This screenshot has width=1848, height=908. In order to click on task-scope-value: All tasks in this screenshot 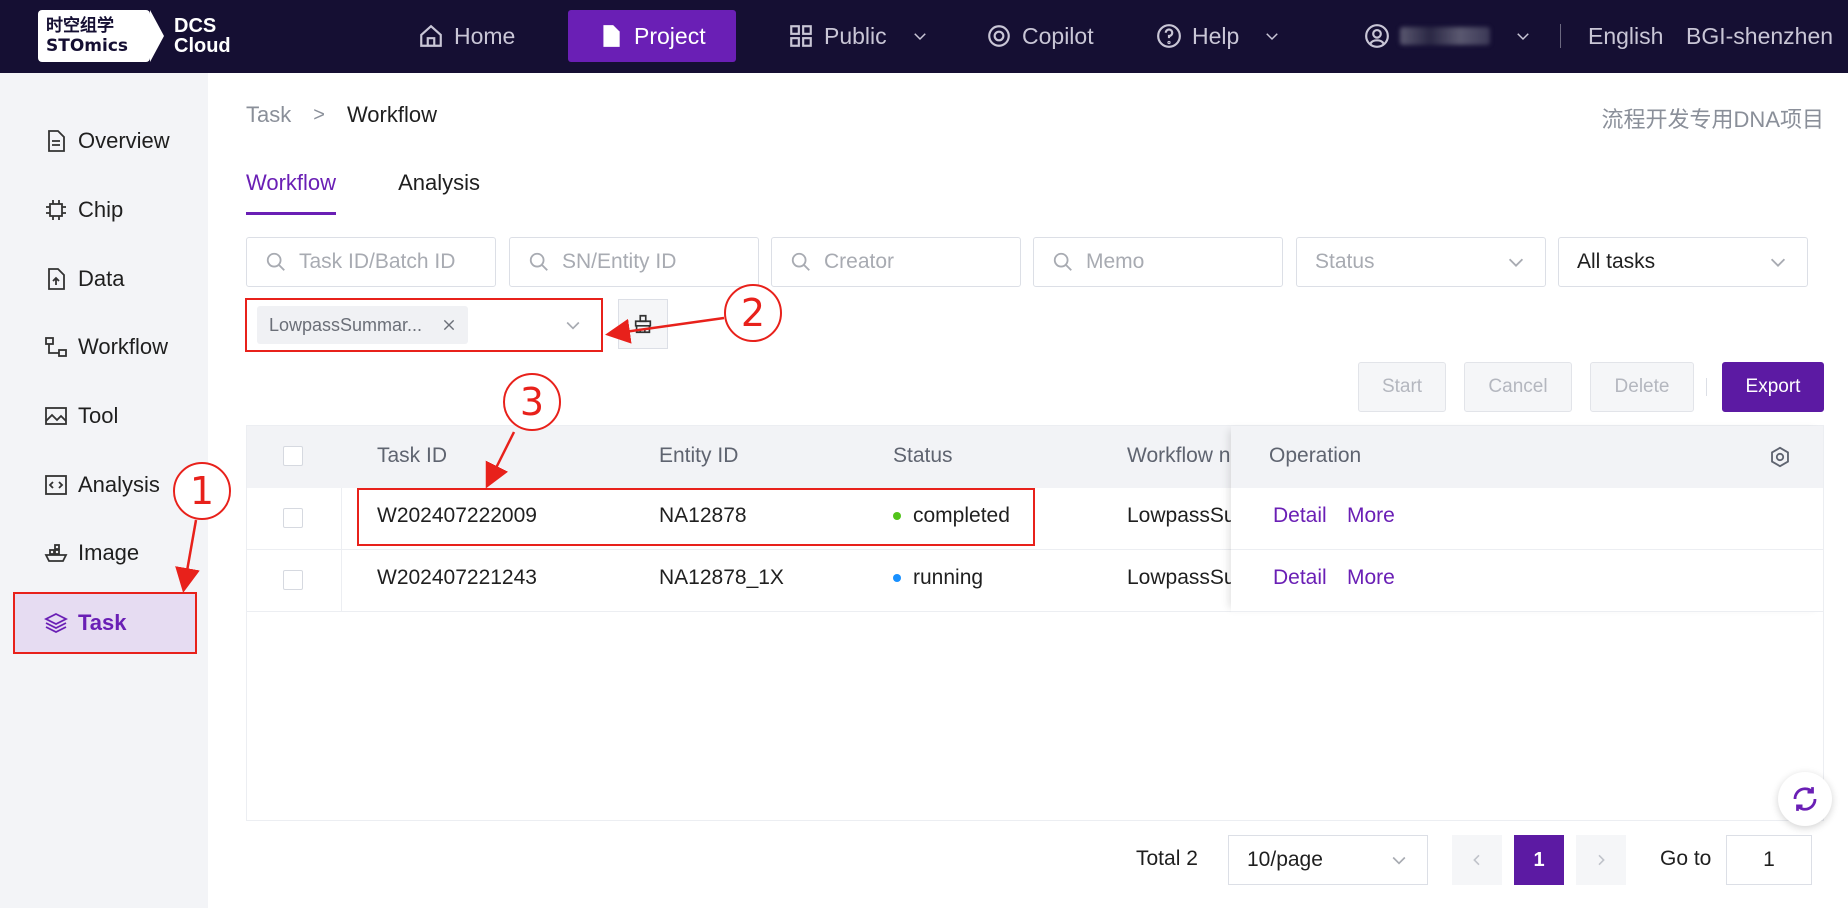, I will do `click(1616, 261)`.